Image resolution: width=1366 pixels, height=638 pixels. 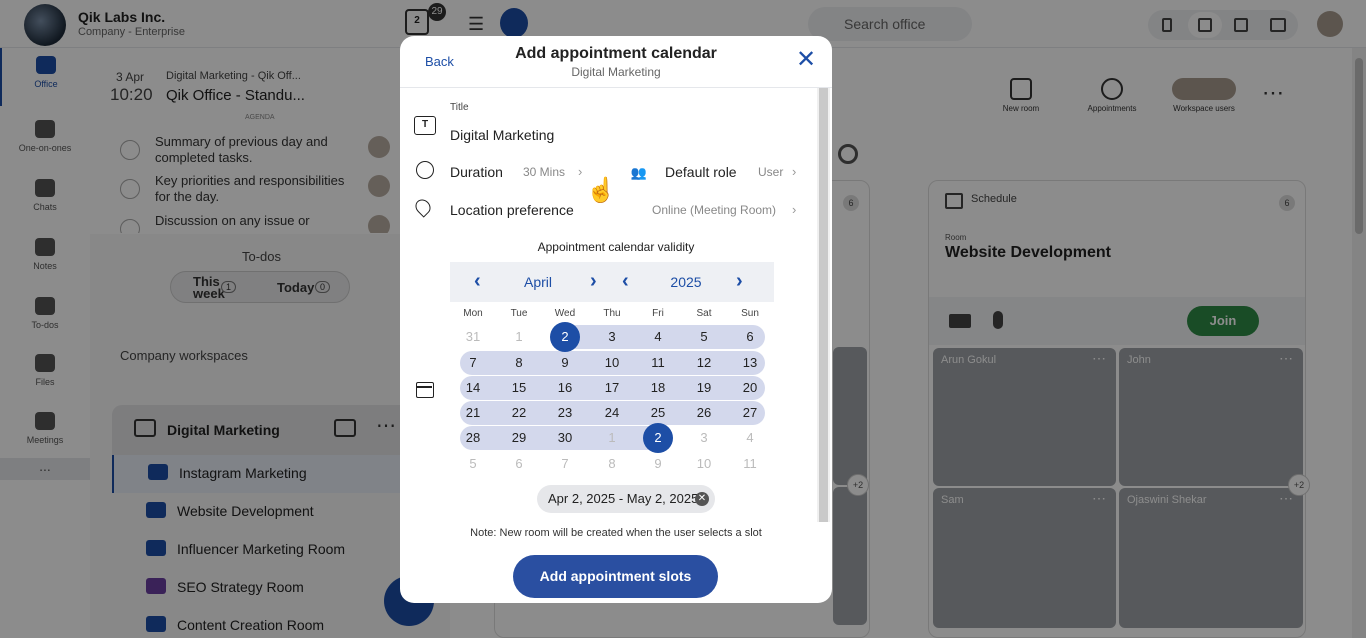 What do you see at coordinates (473, 337) in the screenshot?
I see `calendar-day: 31` at bounding box center [473, 337].